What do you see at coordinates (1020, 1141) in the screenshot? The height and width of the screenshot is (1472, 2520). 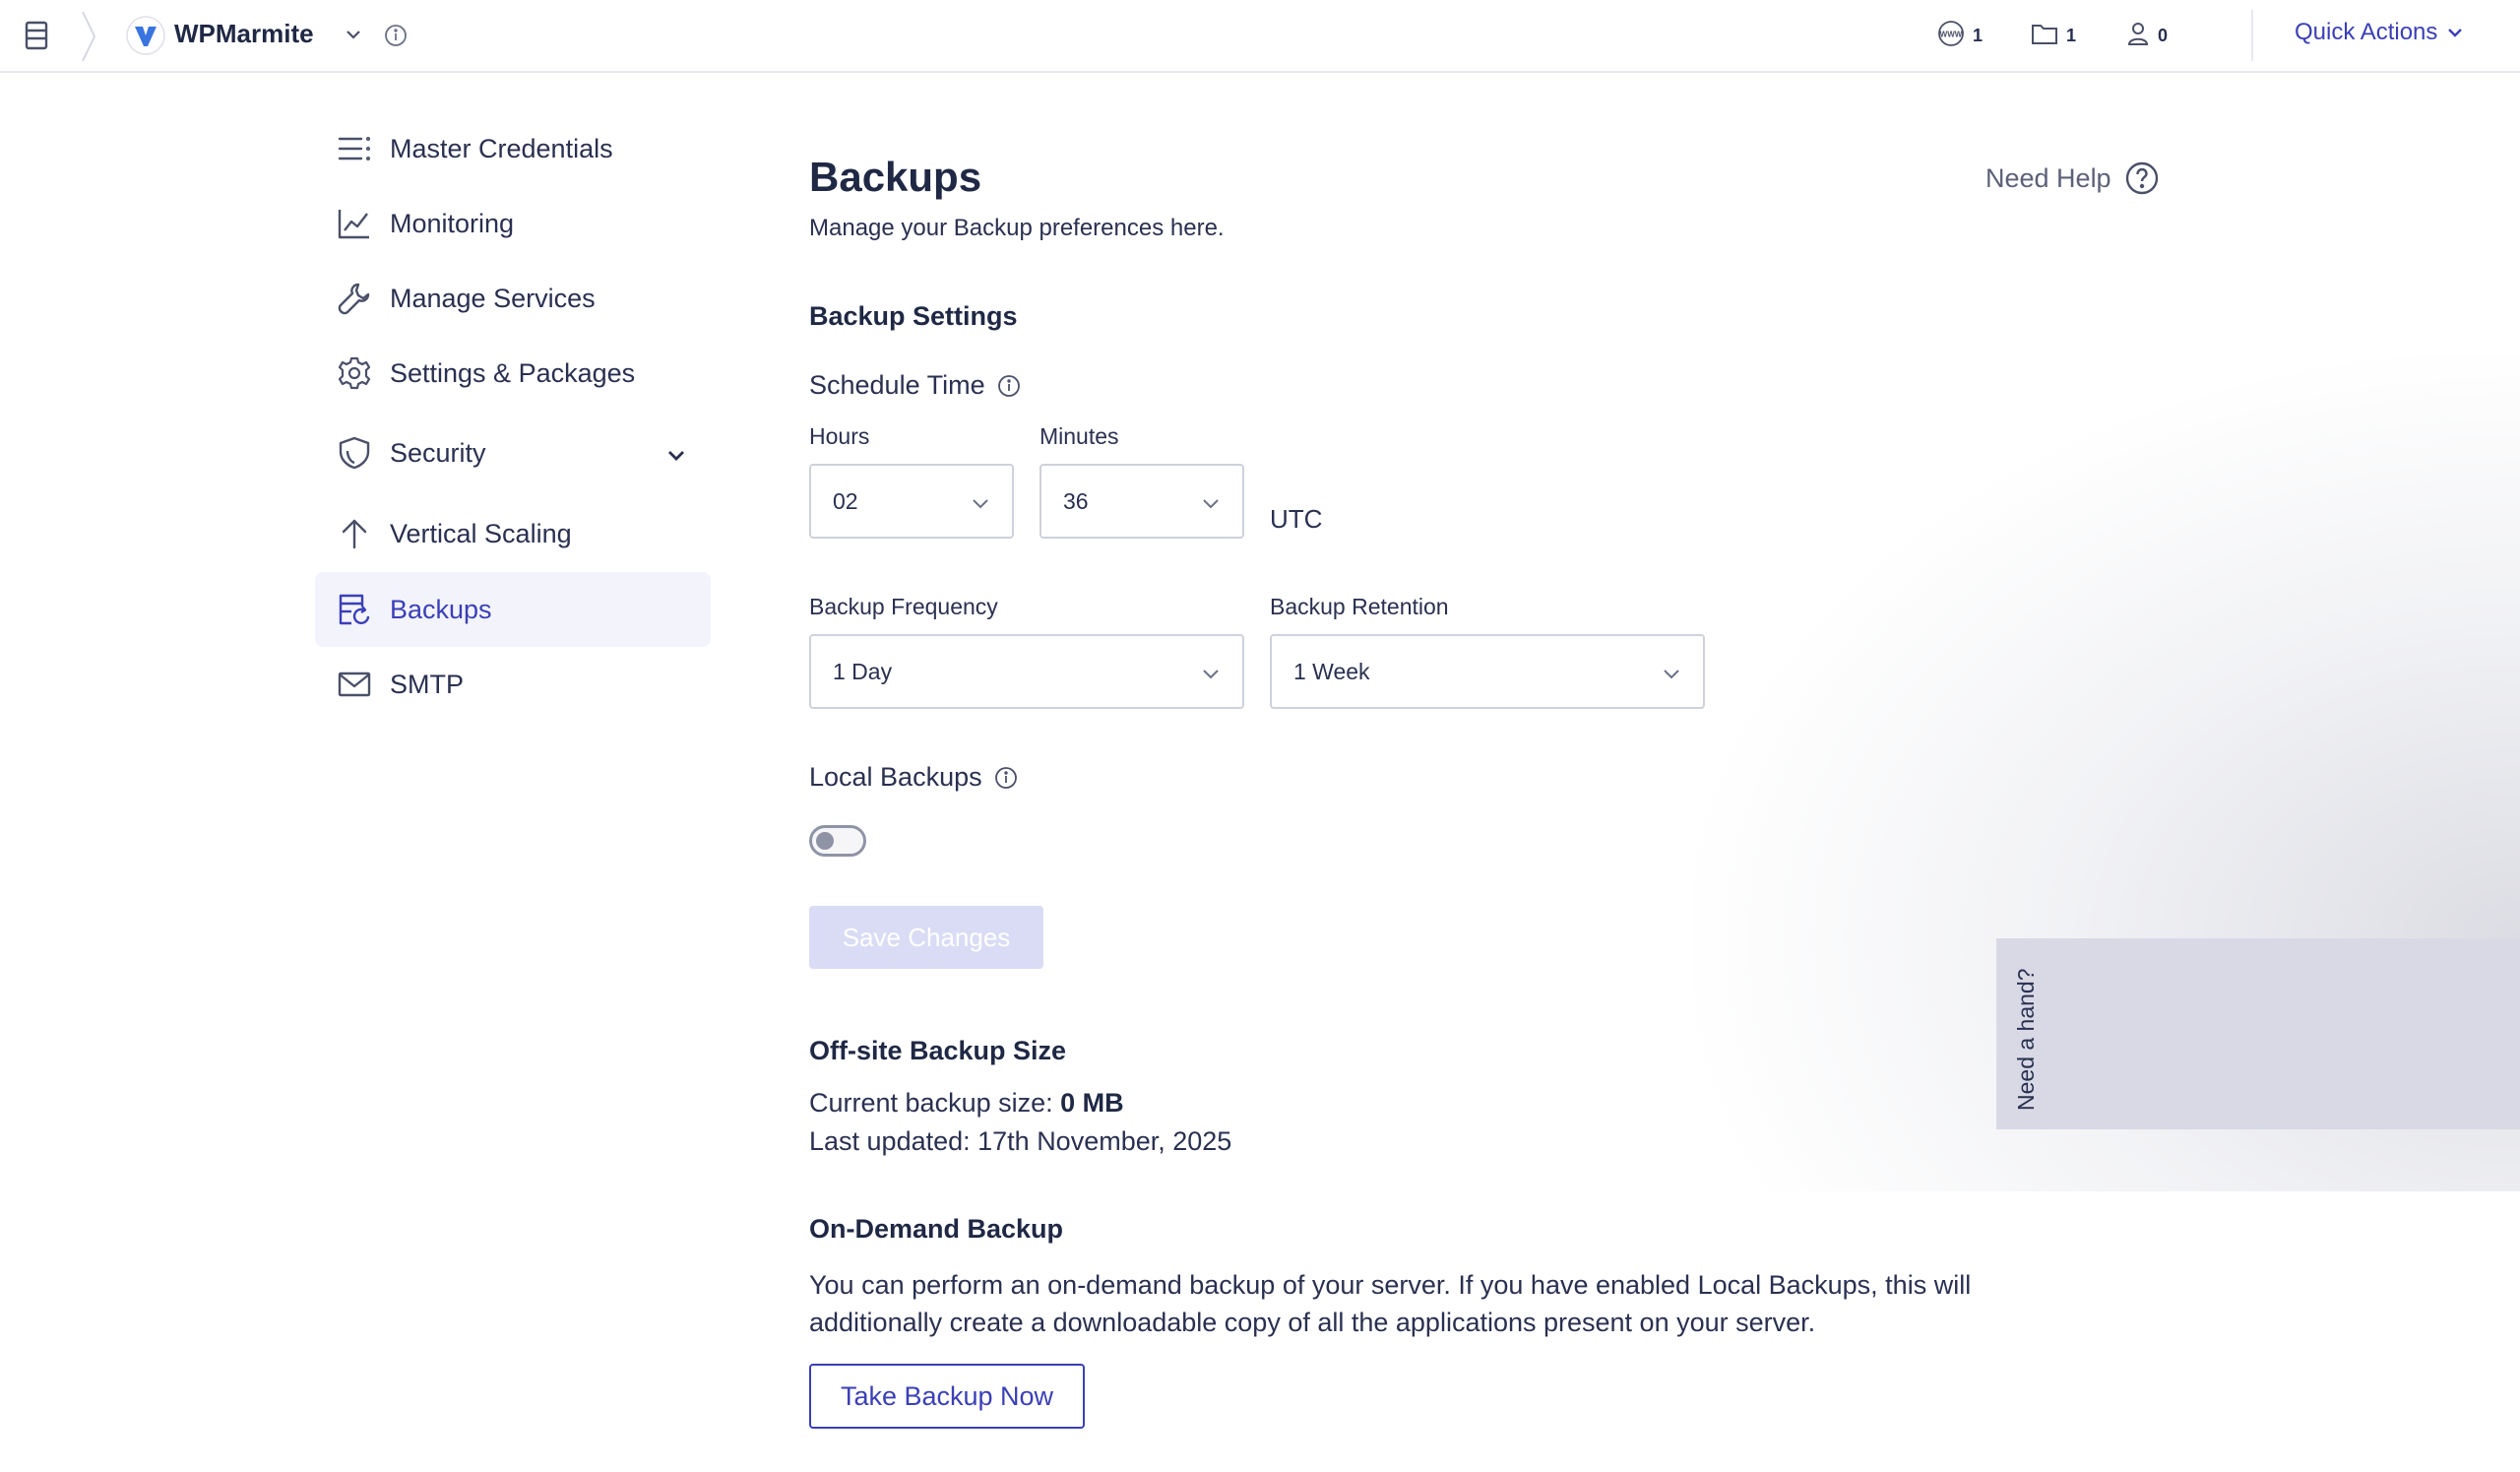 I see `last-updated: Last updated: 17th November, 2025` at bounding box center [1020, 1141].